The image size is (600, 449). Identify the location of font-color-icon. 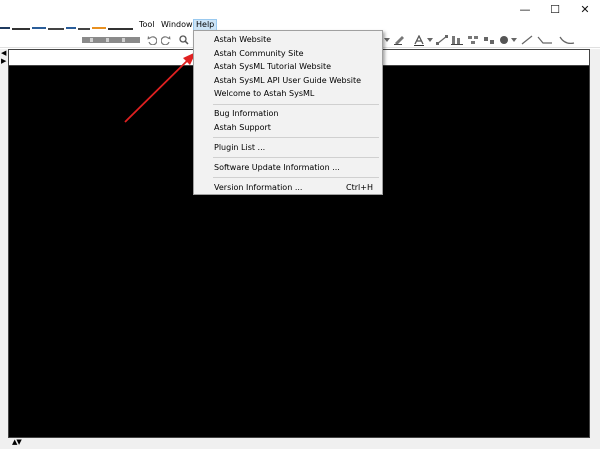
(419, 40).